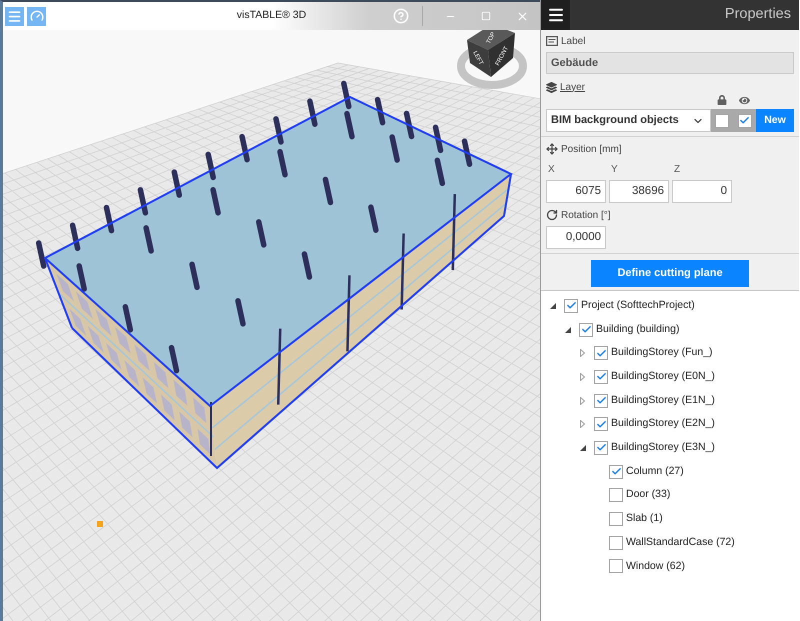  I want to click on gauge-button, so click(36, 16).